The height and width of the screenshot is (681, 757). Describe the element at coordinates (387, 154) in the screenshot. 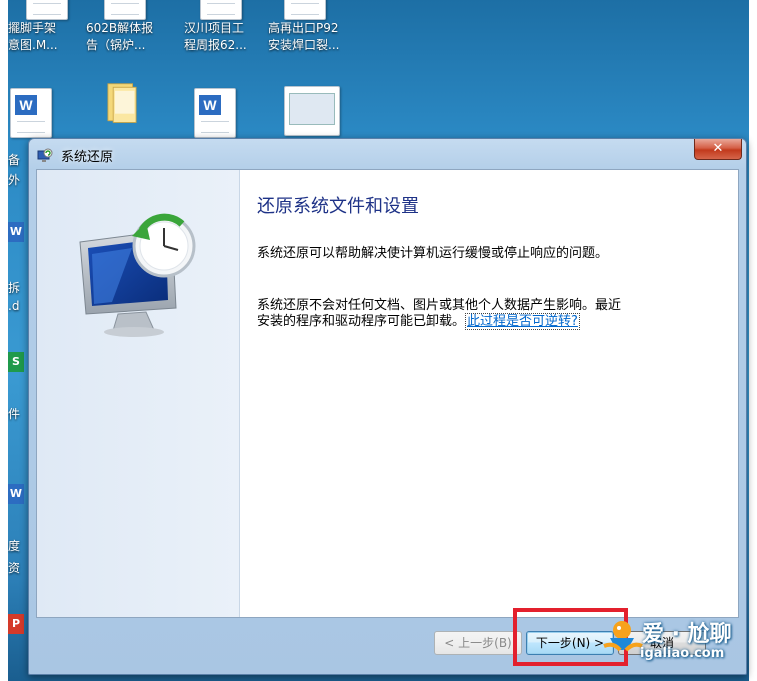

I see `title-bar: 系统还原 ✕` at that location.